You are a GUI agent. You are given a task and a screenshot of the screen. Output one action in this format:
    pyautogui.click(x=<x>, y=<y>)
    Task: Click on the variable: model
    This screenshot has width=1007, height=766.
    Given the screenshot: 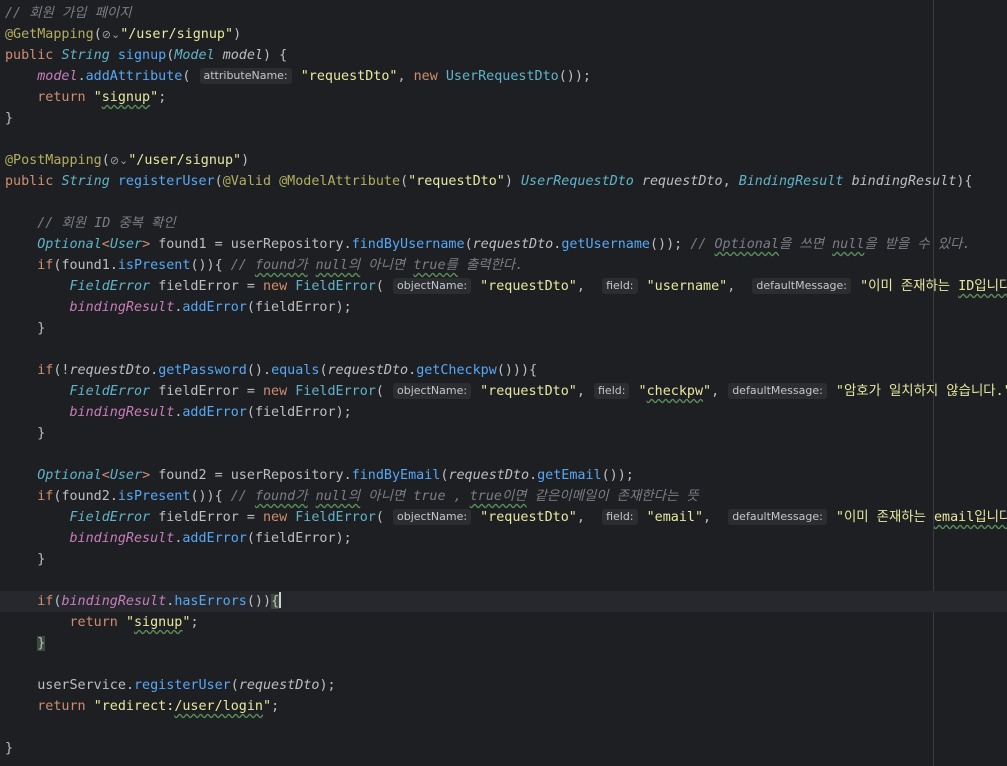 What is the action you would take?
    pyautogui.click(x=57, y=76)
    